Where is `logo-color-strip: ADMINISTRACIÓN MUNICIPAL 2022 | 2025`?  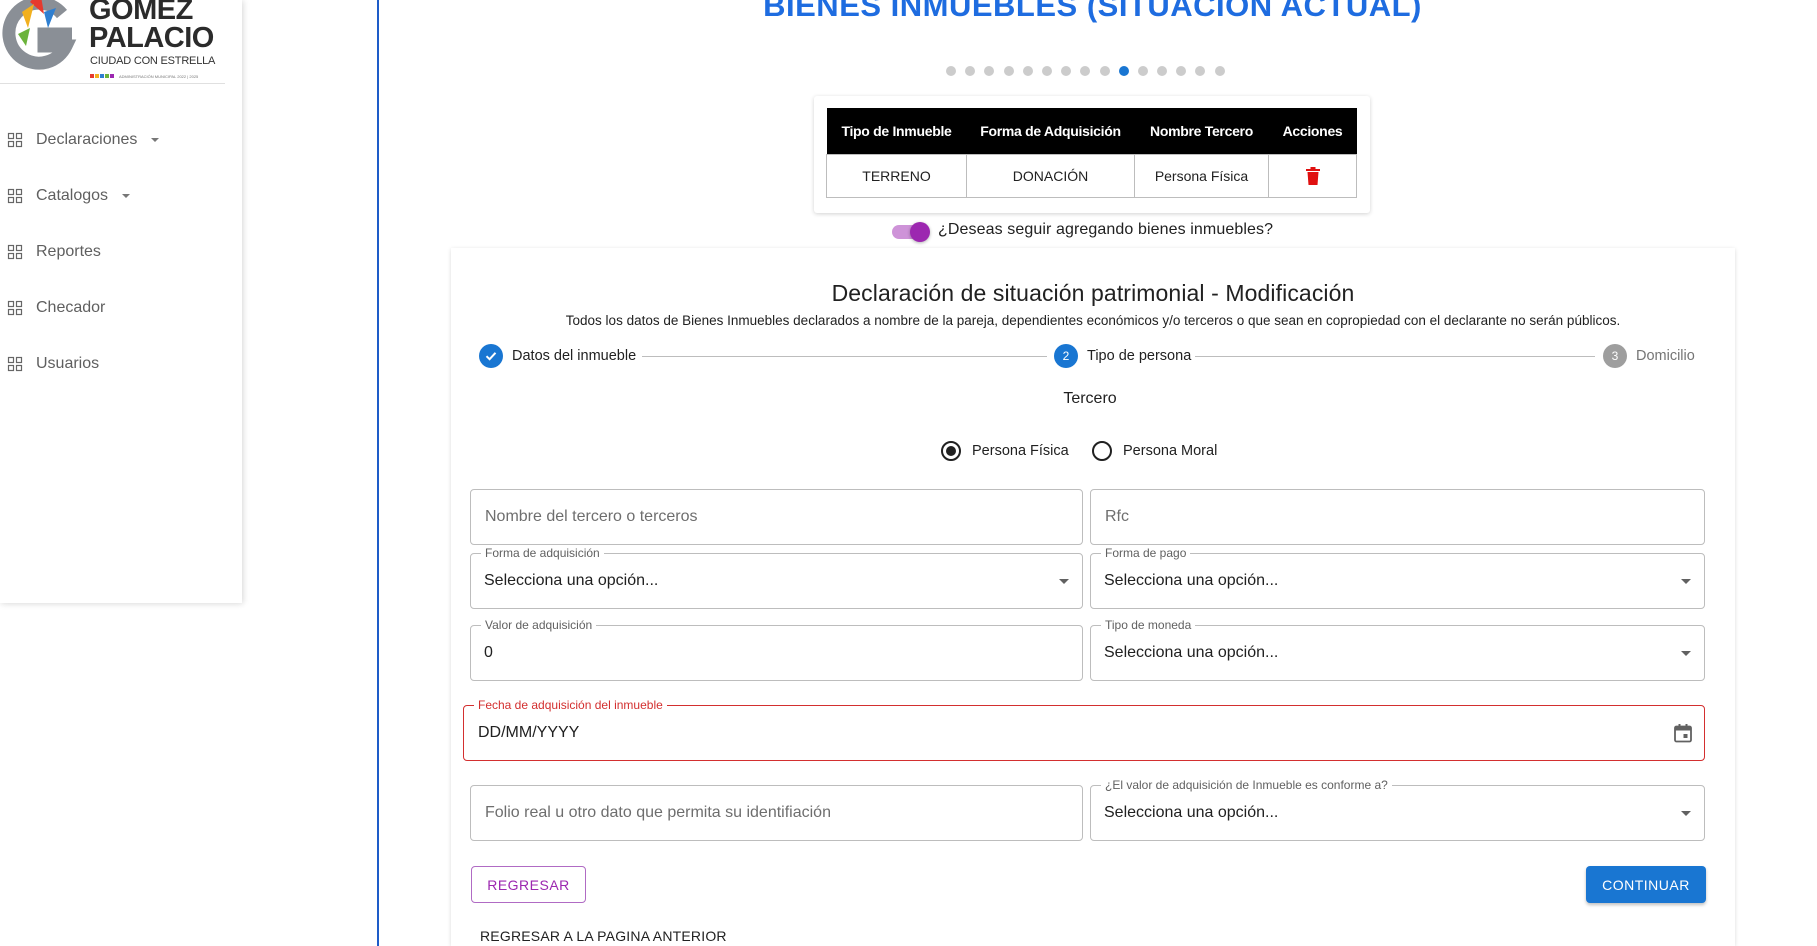
logo-color-strip: ADMINISTRACIÓN MUNICIPAL 2022 | 2025 is located at coordinates (151, 76).